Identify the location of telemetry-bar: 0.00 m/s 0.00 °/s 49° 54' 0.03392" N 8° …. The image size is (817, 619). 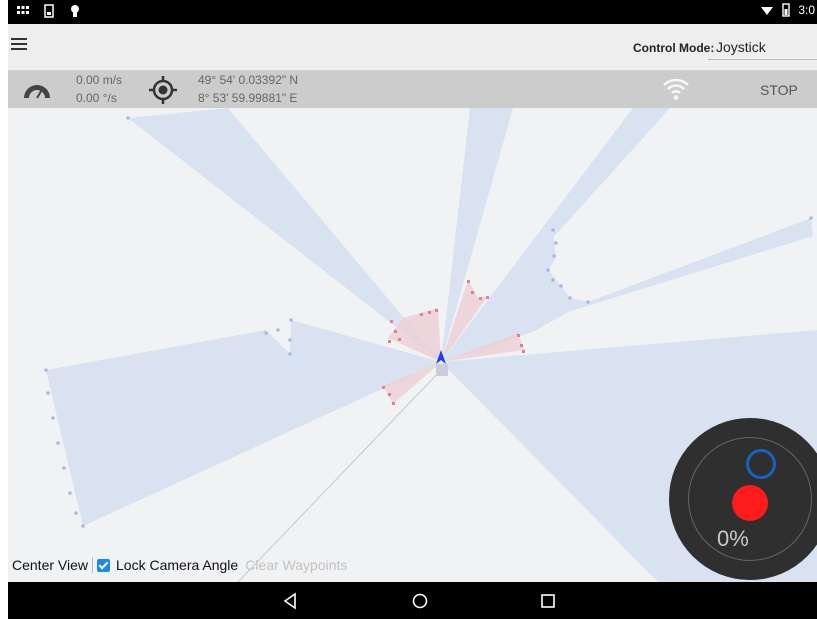
(412, 89).